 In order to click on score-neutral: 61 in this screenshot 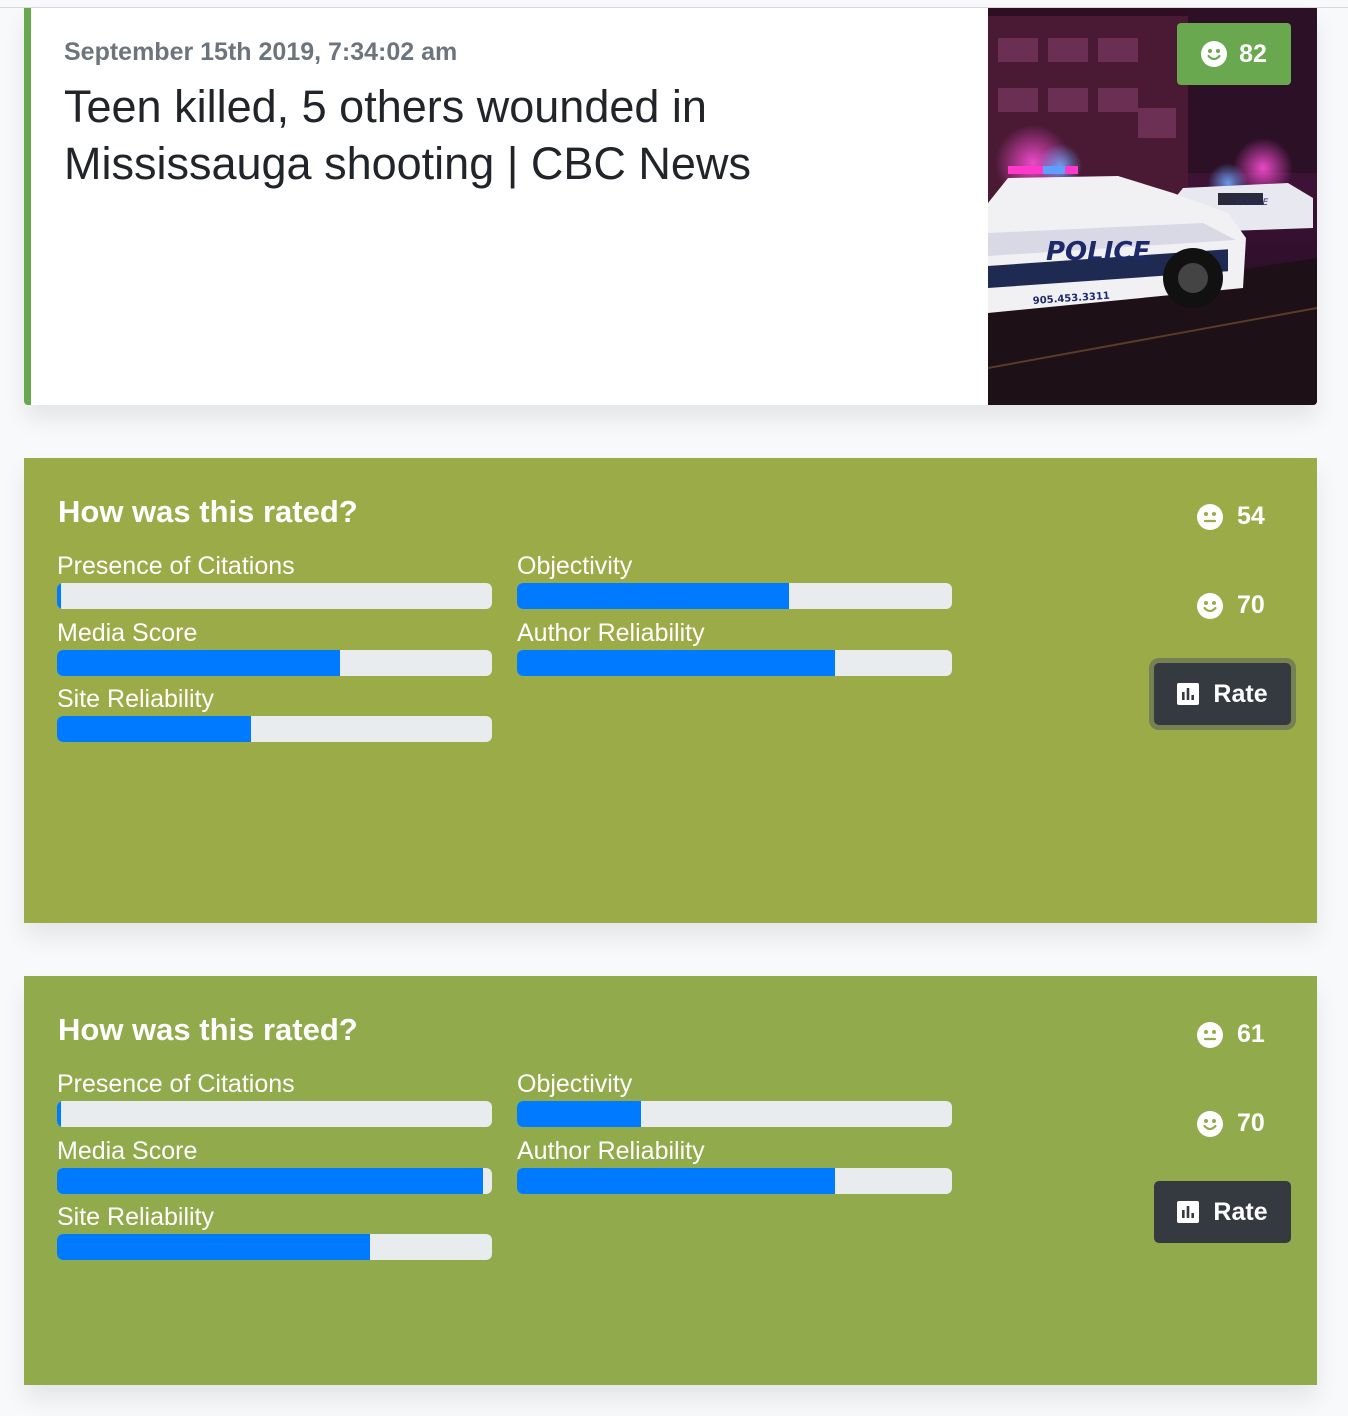, I will do `click(1247, 1034)`.